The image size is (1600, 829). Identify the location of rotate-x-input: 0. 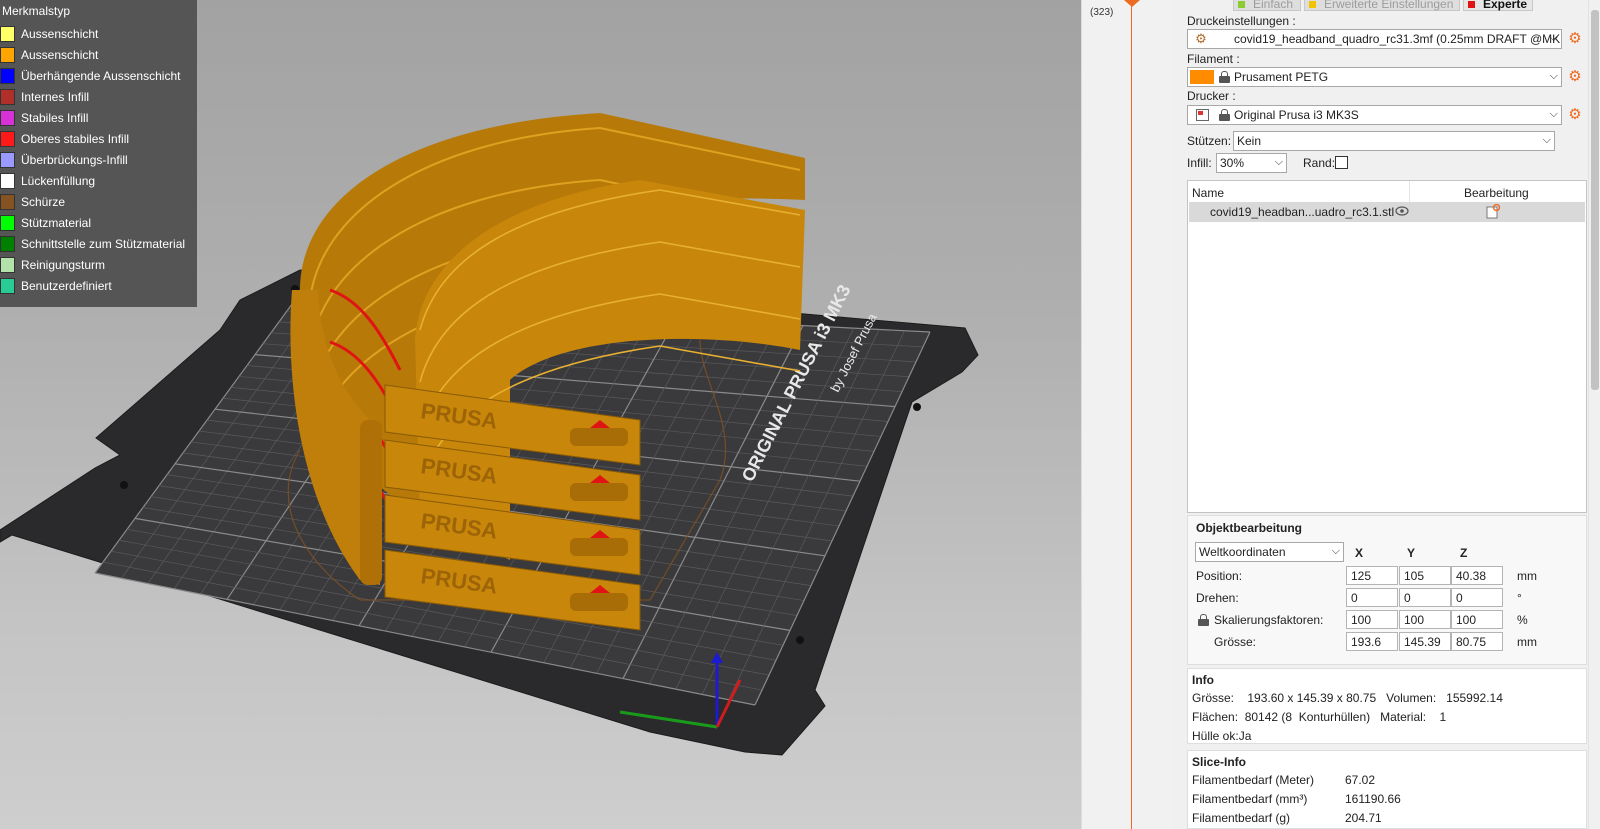
(1372, 597).